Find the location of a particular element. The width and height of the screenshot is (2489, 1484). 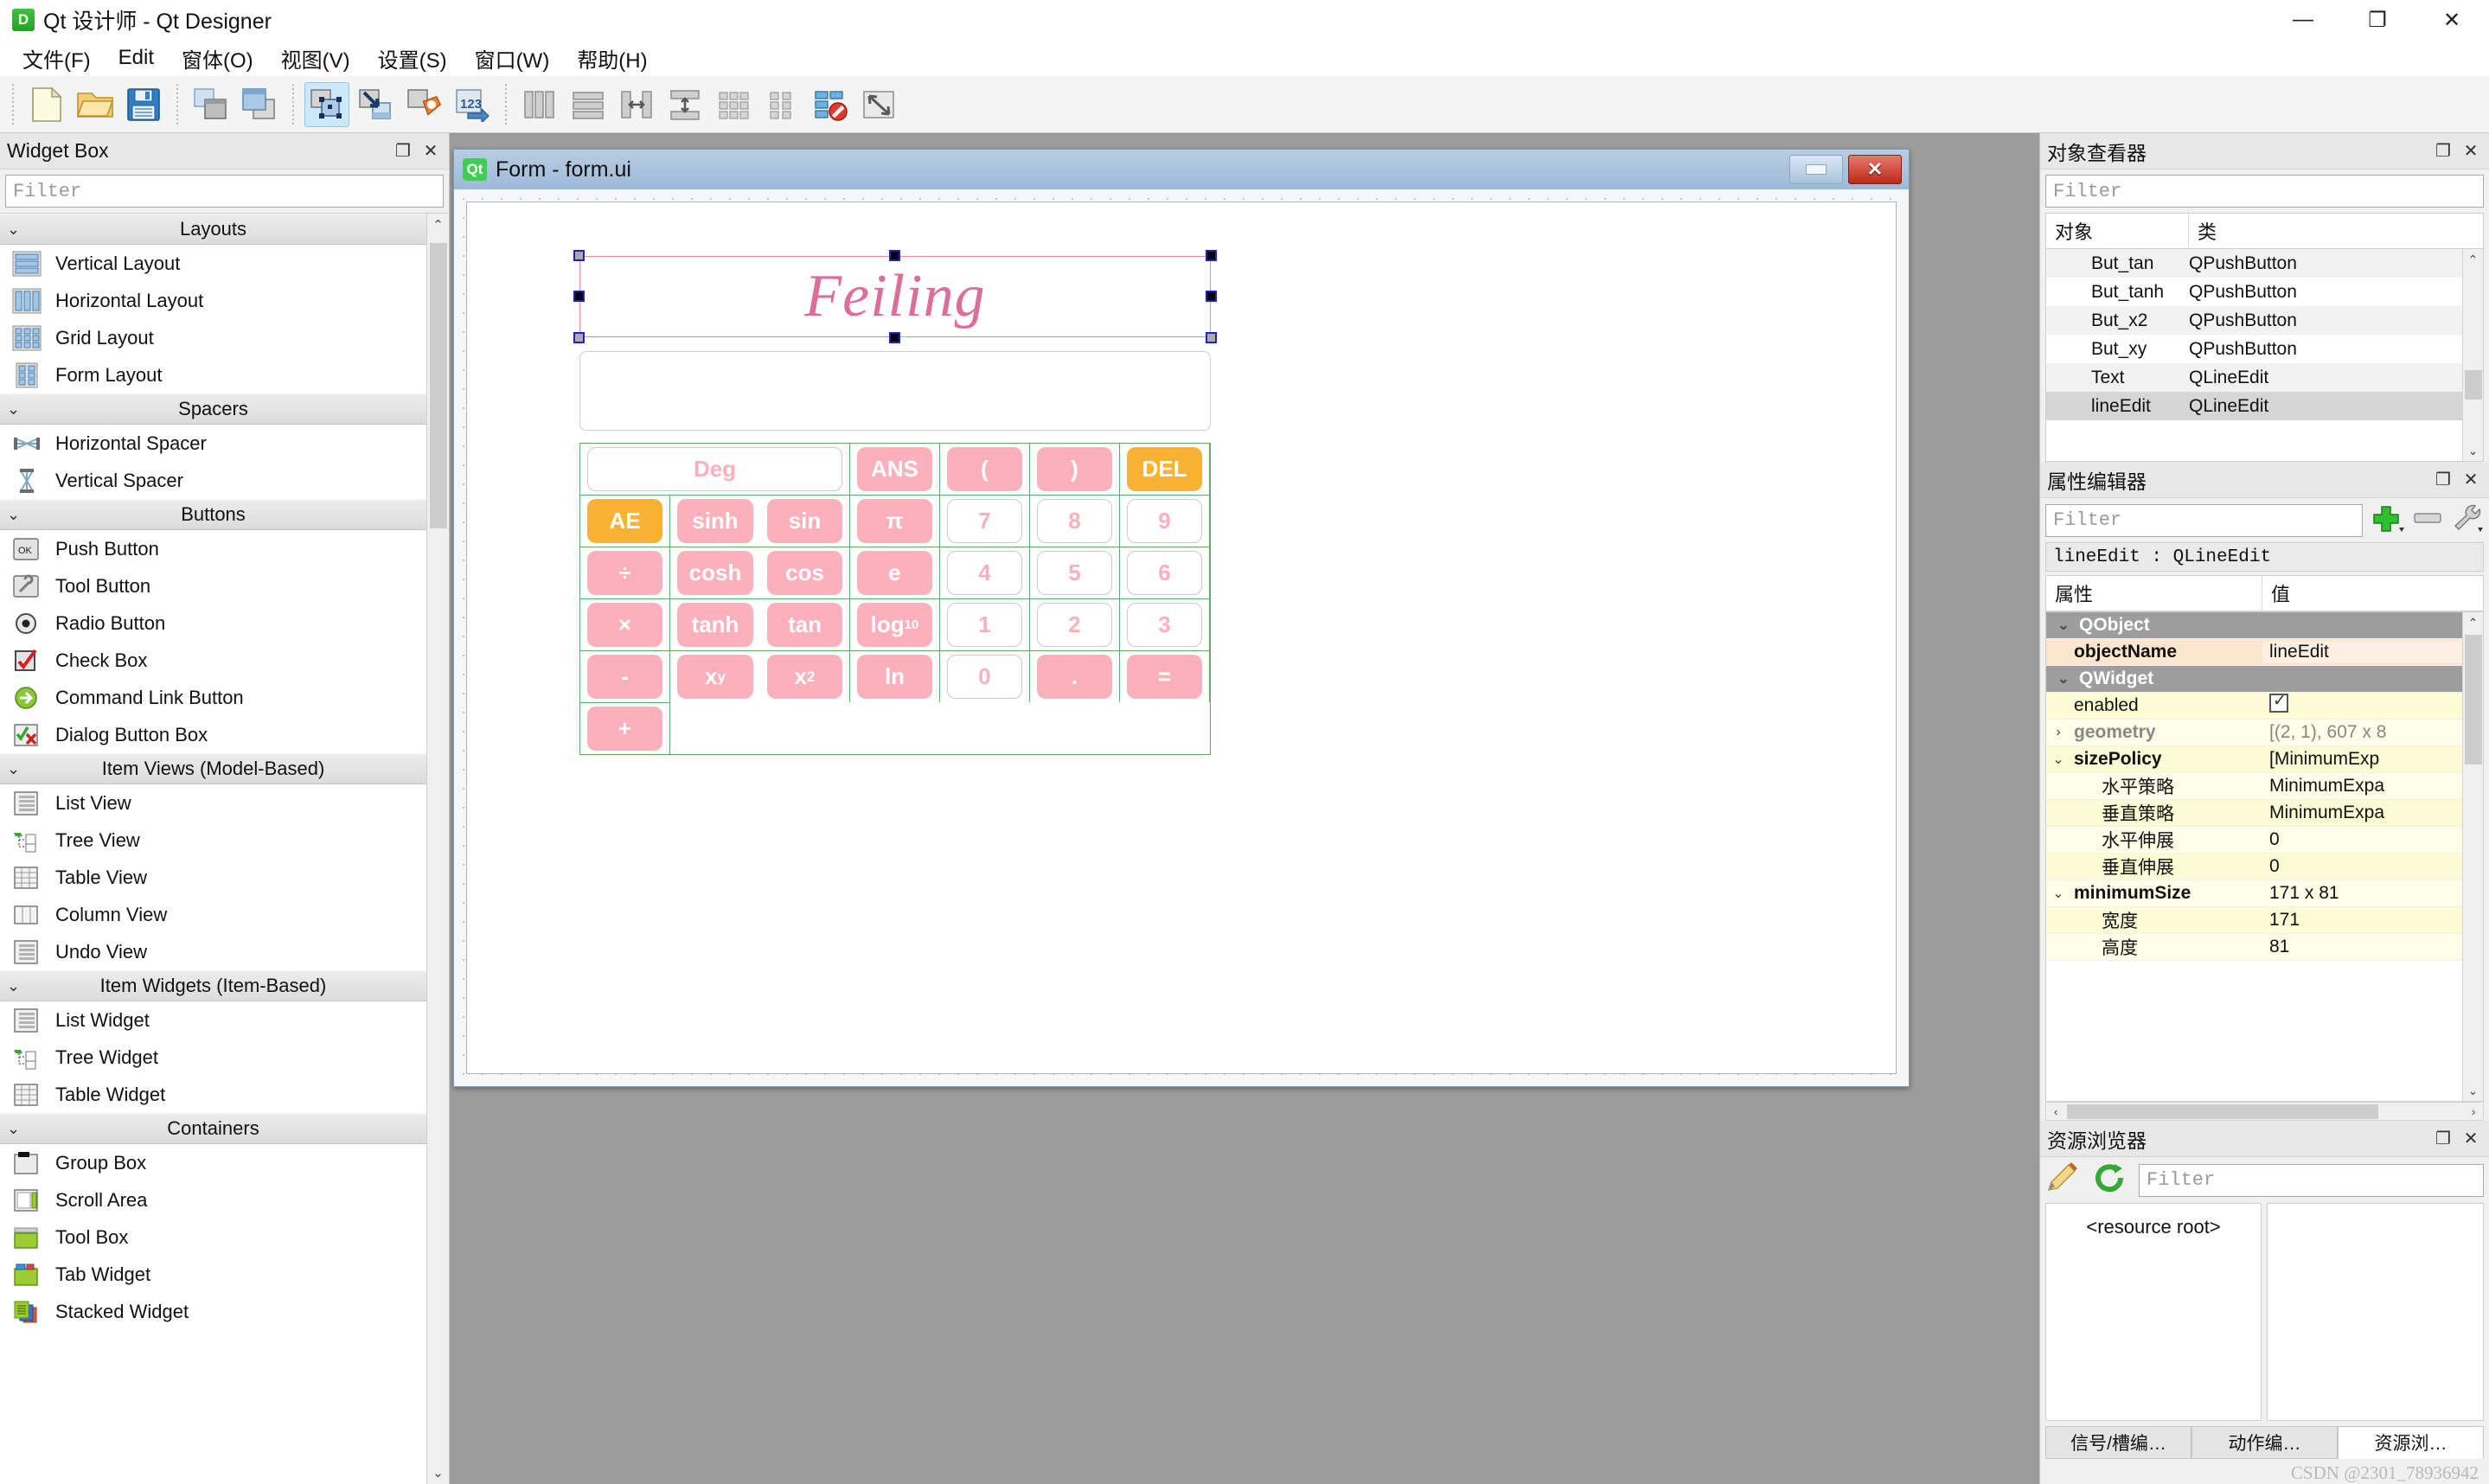

resource-filter-input: Filter is located at coordinates (2311, 1180).